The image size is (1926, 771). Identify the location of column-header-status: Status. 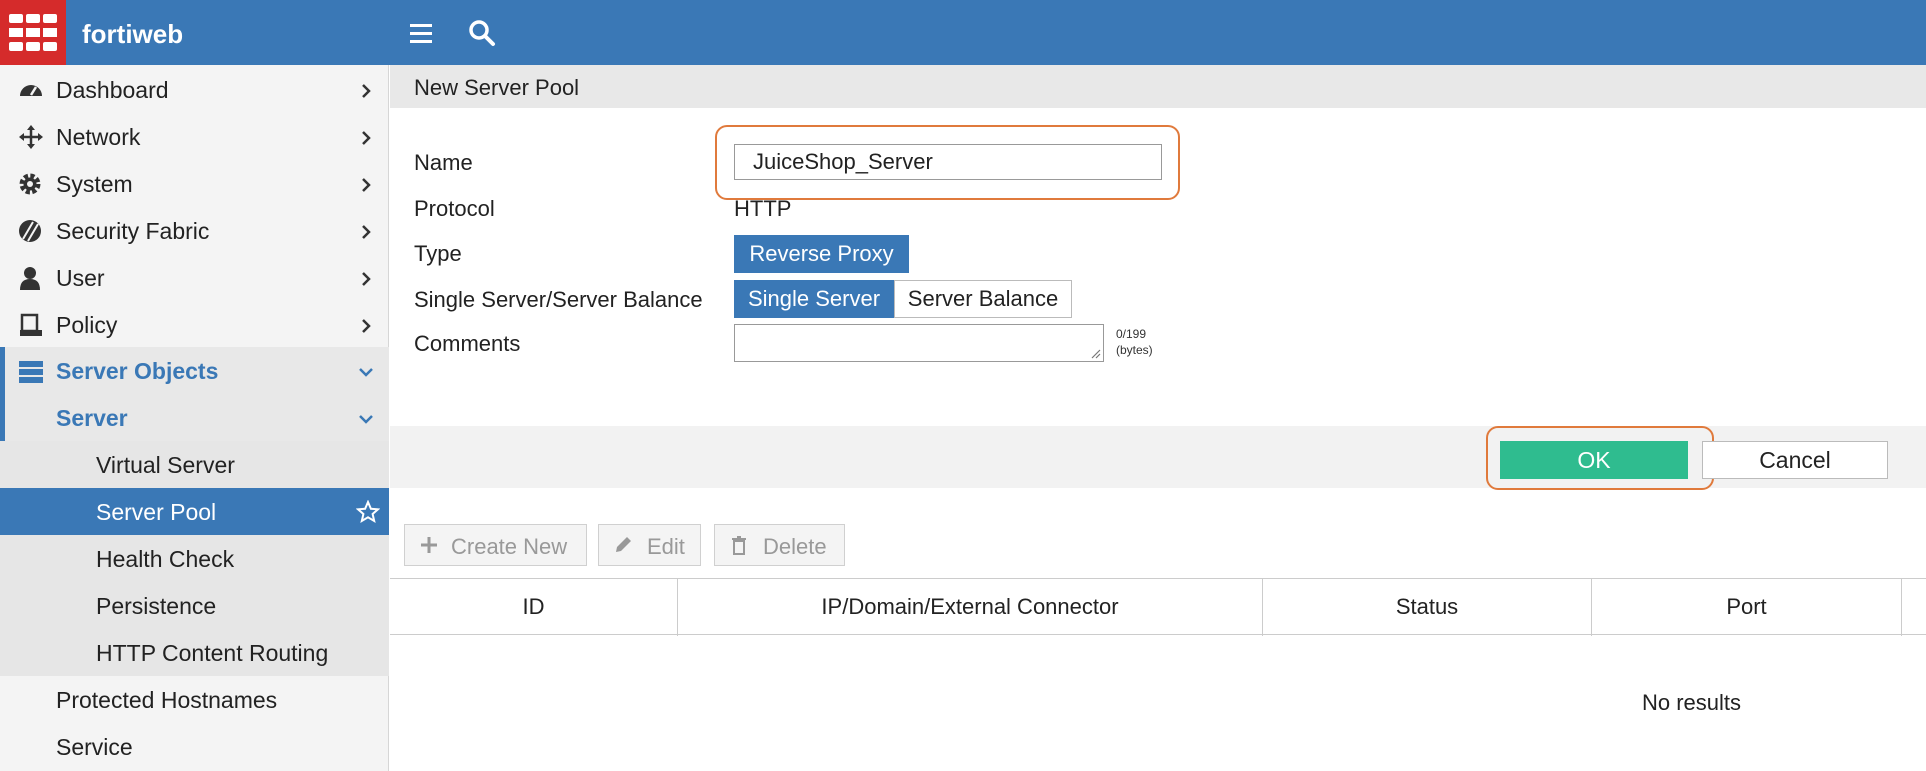
(1427, 607).